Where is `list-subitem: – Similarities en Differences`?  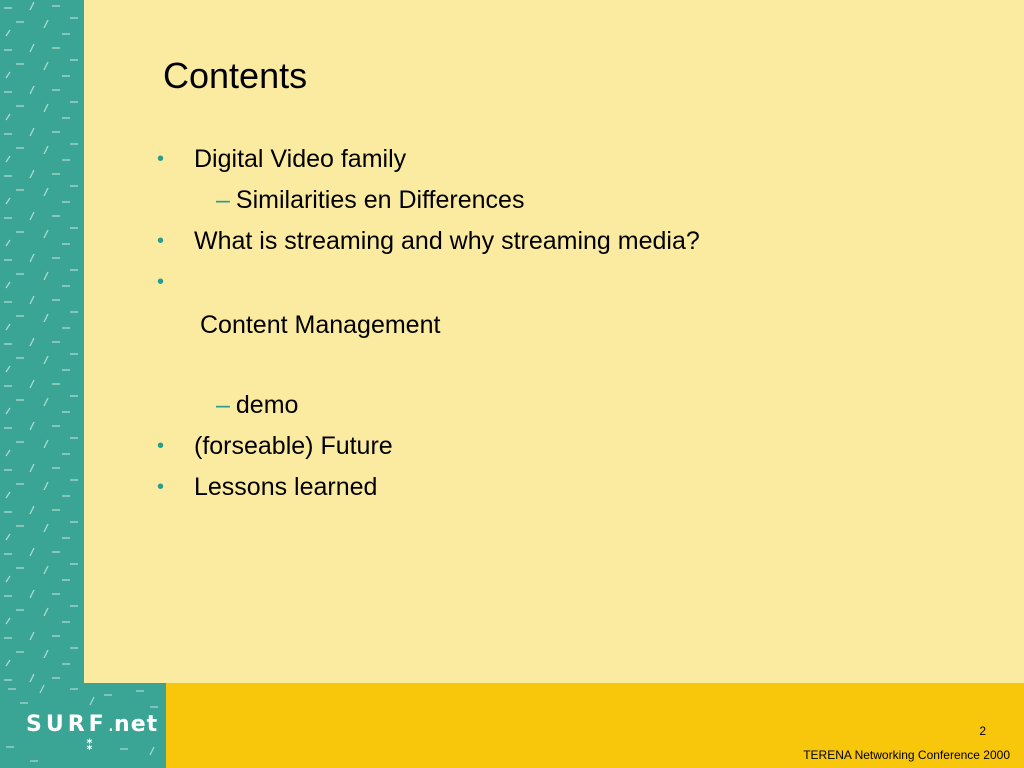
list-subitem: – Similarities en Differences is located at coordinates (370, 200).